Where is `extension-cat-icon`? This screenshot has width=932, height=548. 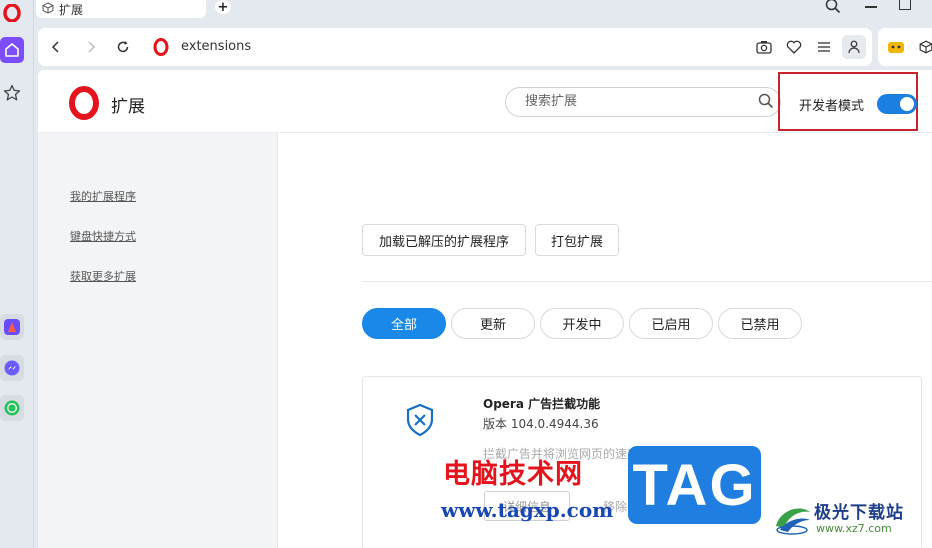 extension-cat-icon is located at coordinates (896, 47).